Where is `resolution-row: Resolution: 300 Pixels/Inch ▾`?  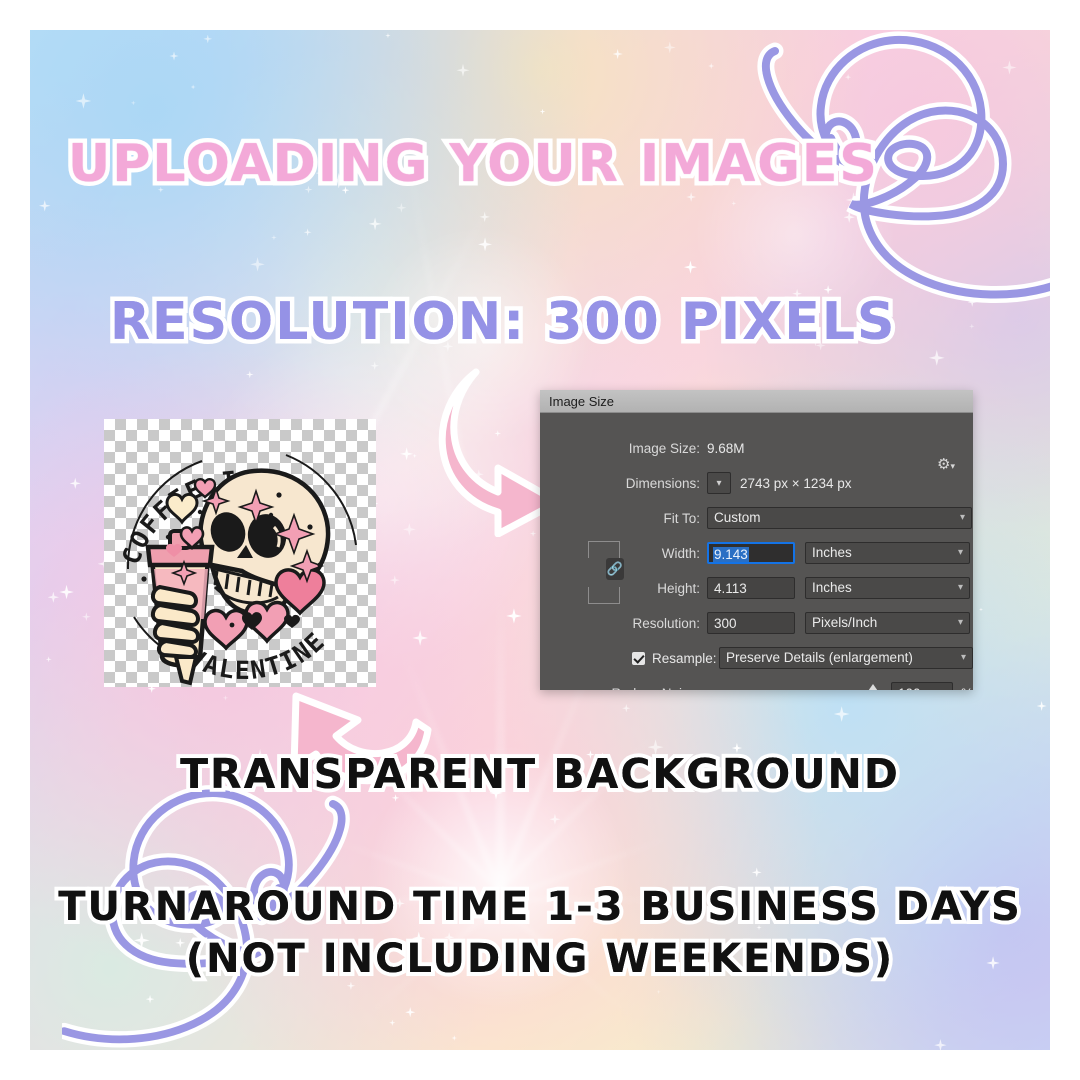 resolution-row: Resolution: 300 Pixels/Inch ▾ is located at coordinates (756, 623).